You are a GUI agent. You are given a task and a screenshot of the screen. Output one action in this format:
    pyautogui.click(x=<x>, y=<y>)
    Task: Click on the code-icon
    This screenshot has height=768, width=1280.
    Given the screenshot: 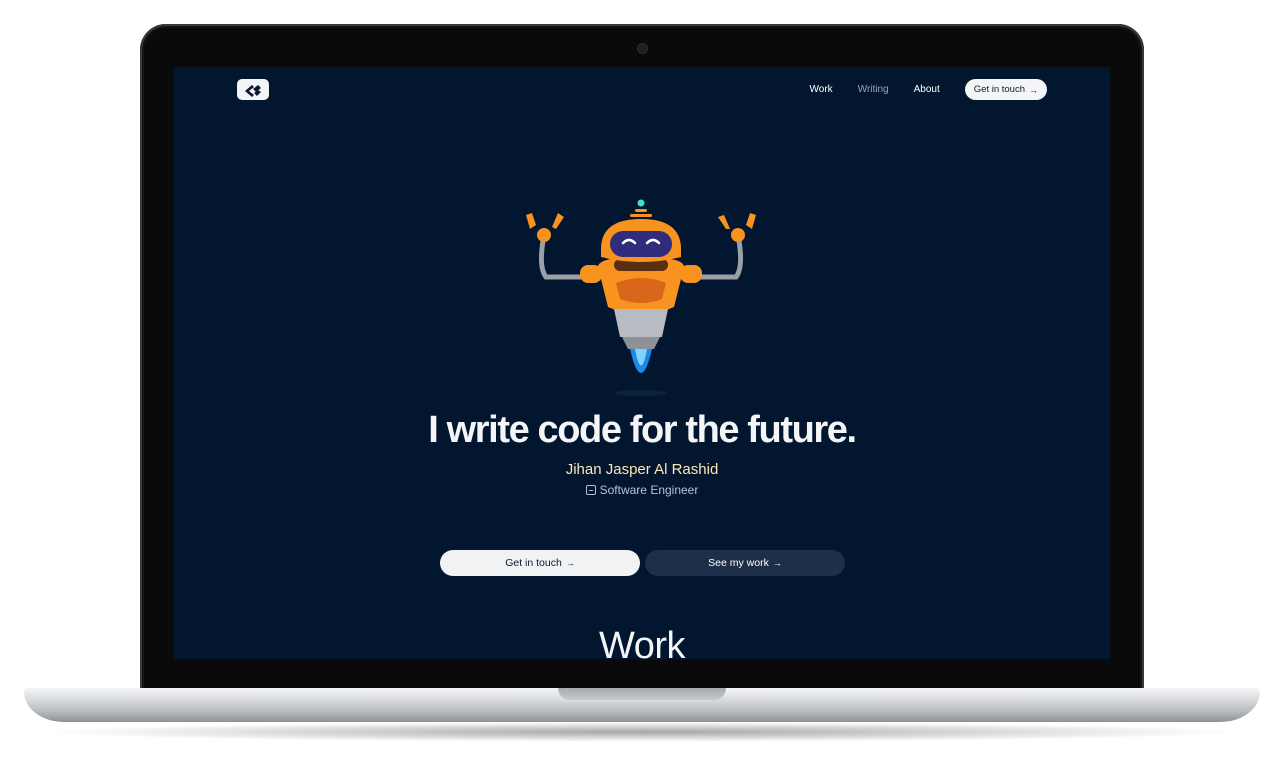 What is the action you would take?
    pyautogui.click(x=590, y=490)
    